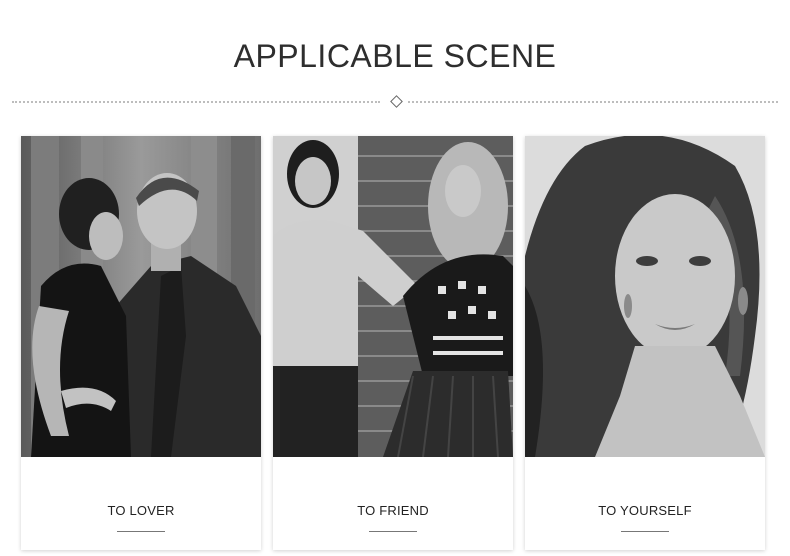 This screenshot has width=790, height=556. I want to click on diamond-icon, so click(396, 101).